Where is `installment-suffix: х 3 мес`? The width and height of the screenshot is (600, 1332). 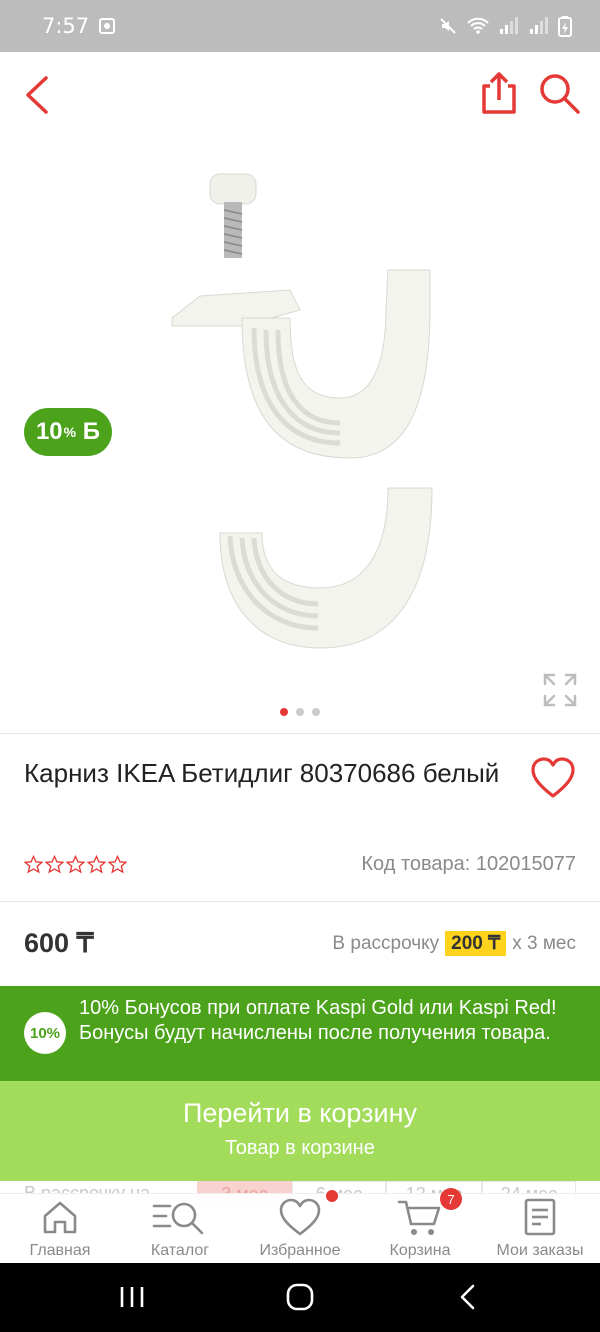
installment-suffix: х 3 мес is located at coordinates (544, 943).